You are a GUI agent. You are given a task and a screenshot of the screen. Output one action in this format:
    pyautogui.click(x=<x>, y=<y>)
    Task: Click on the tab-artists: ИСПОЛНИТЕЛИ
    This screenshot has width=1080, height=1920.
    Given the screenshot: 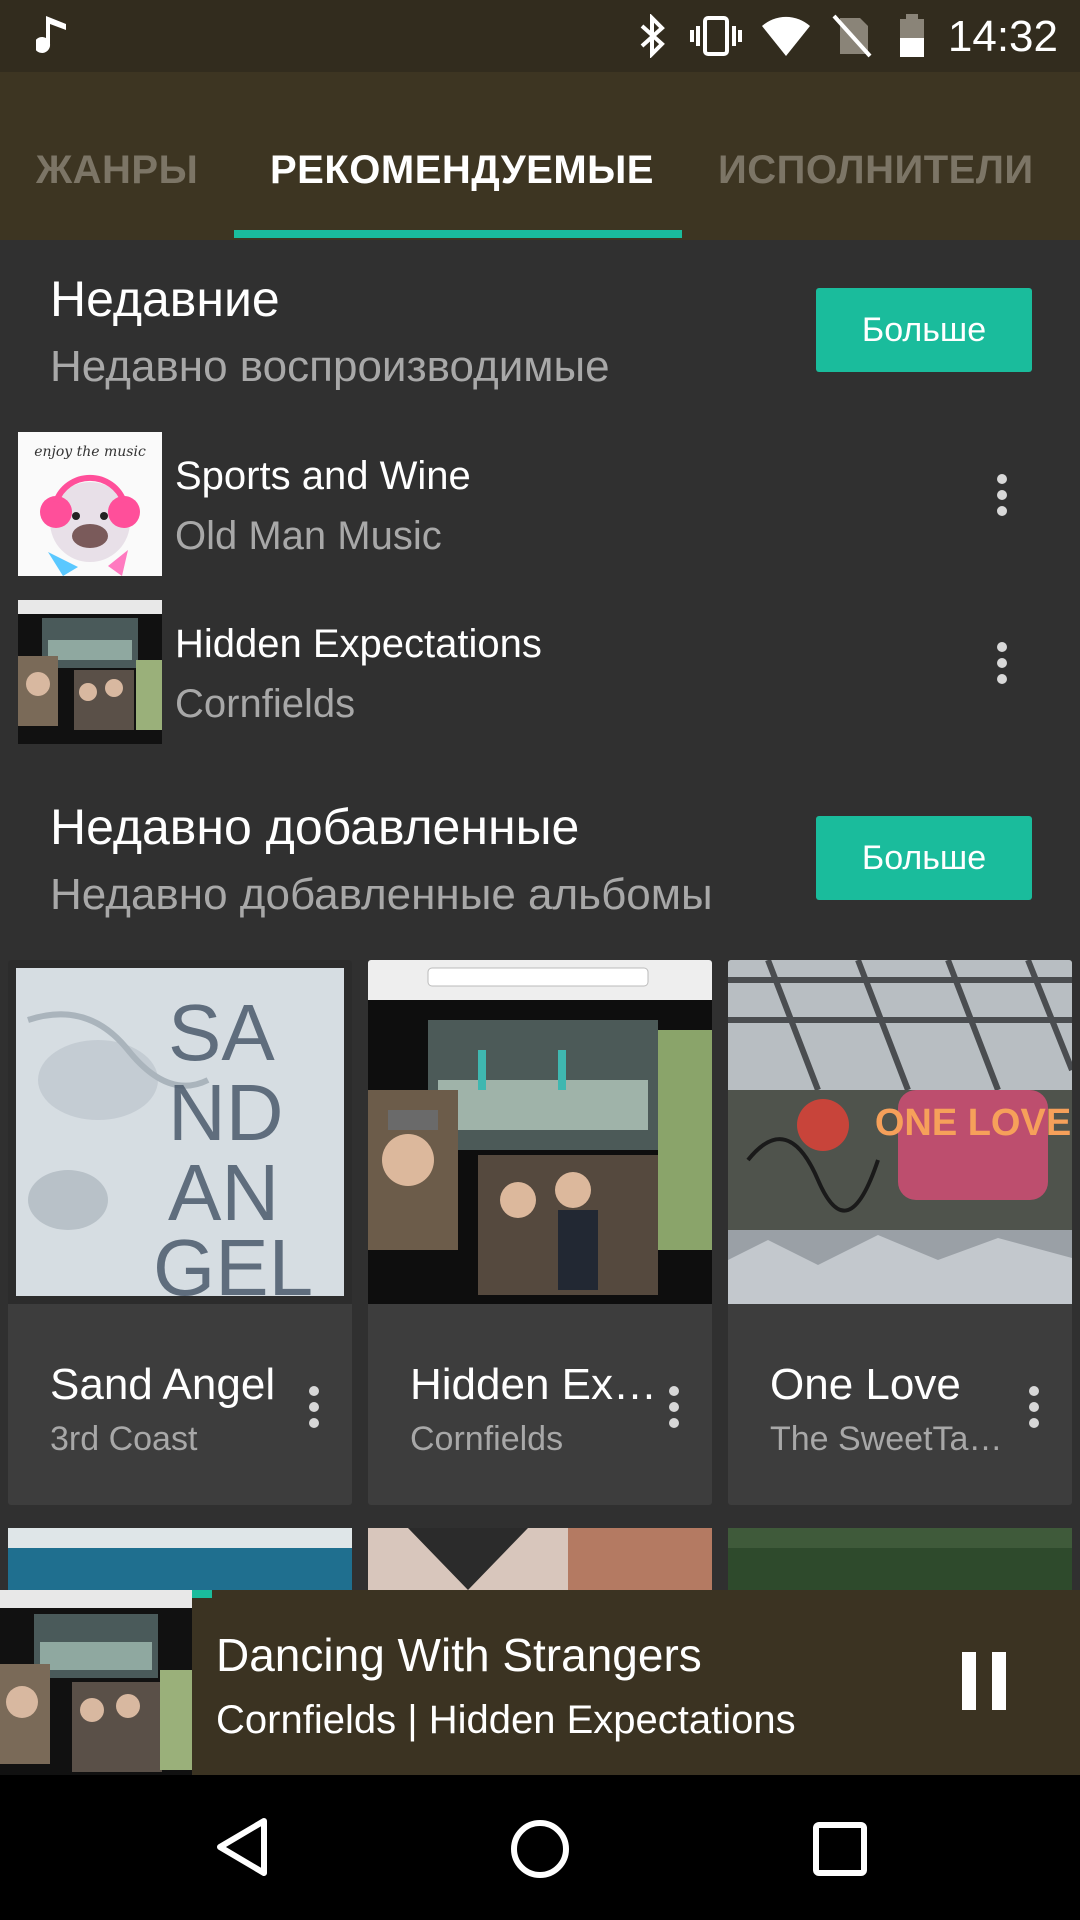 What is the action you would take?
    pyautogui.click(x=876, y=170)
    